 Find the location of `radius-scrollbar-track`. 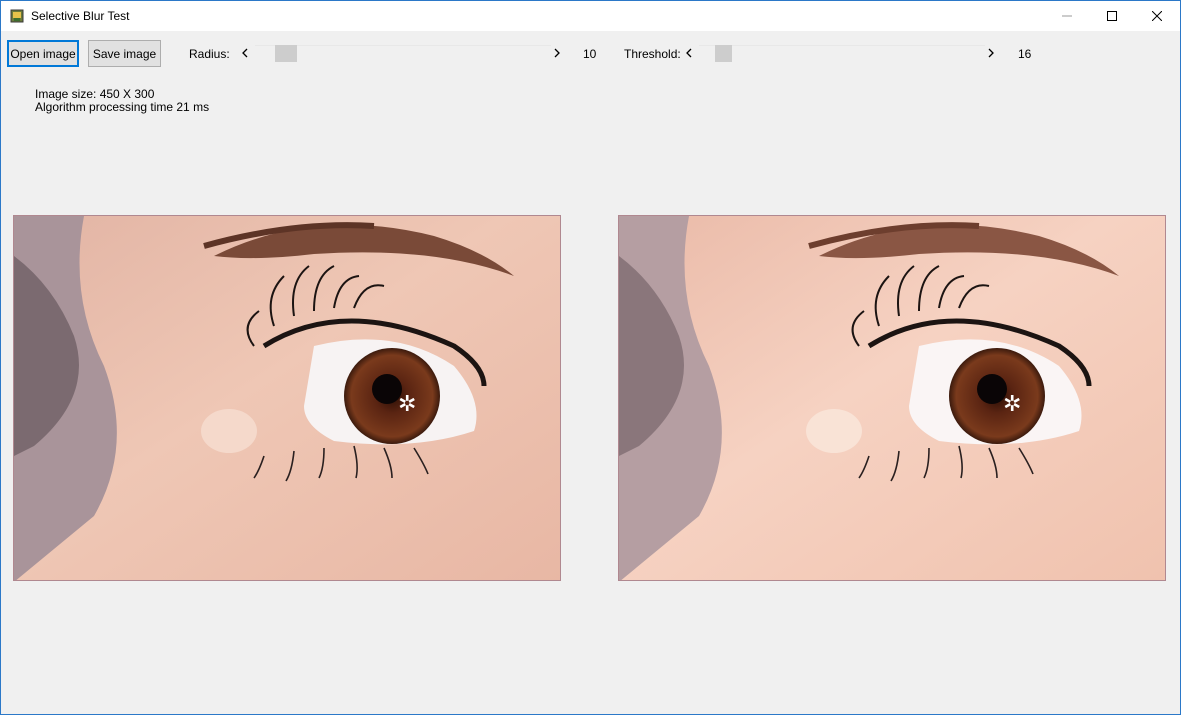

radius-scrollbar-track is located at coordinates (403, 54).